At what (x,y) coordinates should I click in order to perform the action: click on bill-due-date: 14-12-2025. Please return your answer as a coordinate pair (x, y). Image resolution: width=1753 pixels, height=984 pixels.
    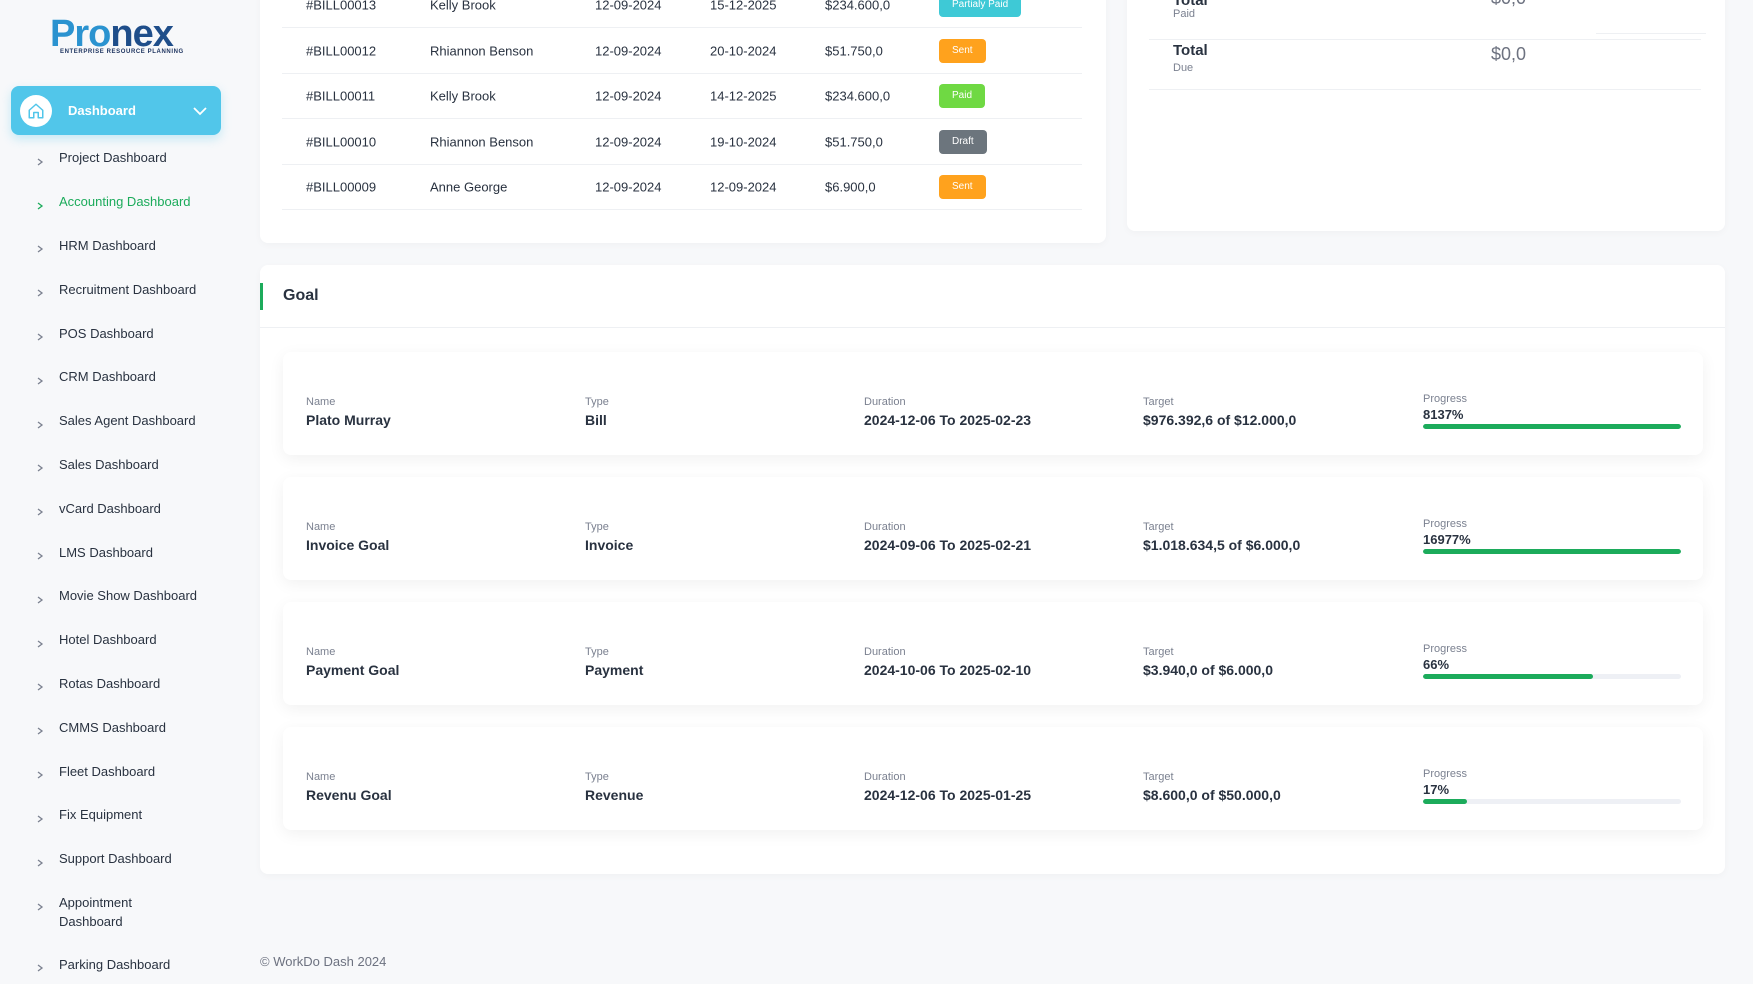
    Looking at the image, I should click on (743, 96).